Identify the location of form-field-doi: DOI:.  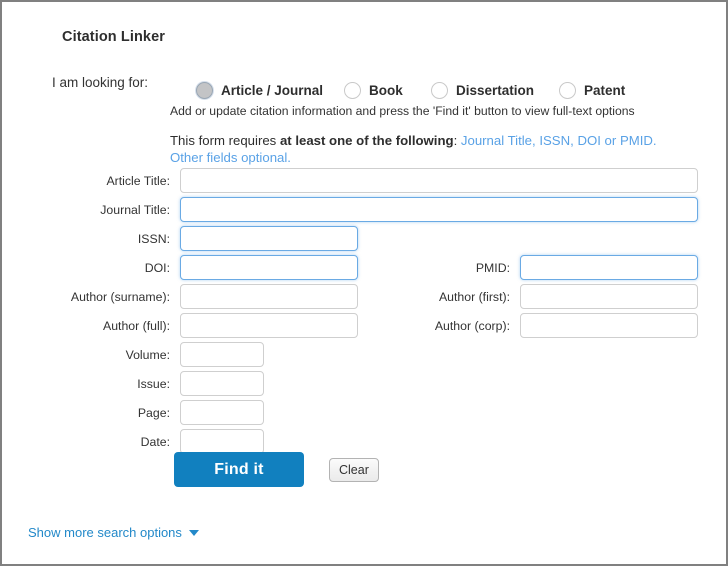
(209, 267).